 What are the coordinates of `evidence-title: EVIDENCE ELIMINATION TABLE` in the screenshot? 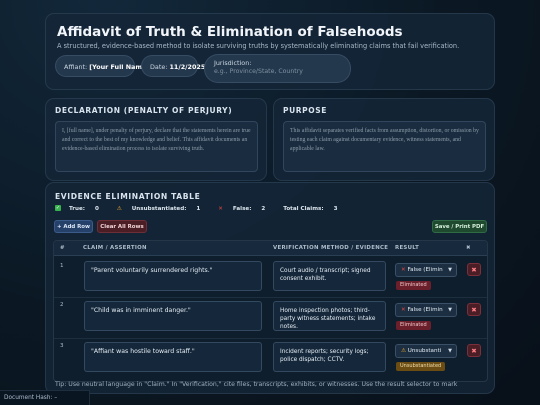 It's located at (128, 196).